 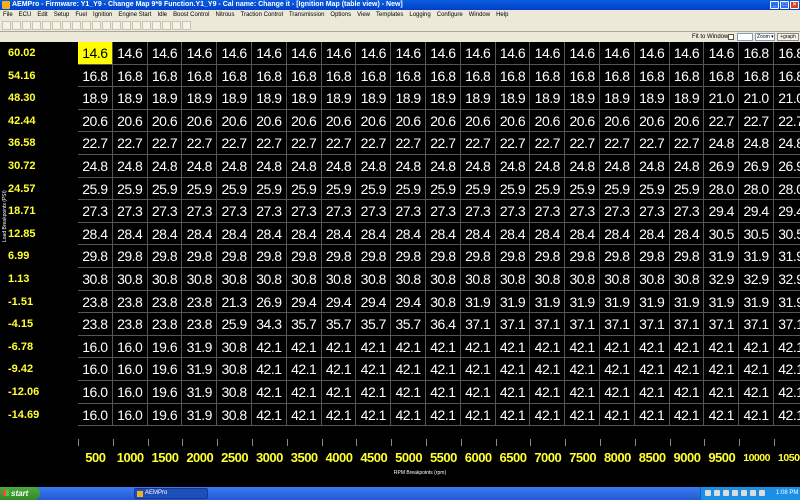 What do you see at coordinates (95, 166) in the screenshot?
I see `table-cell: 24.8` at bounding box center [95, 166].